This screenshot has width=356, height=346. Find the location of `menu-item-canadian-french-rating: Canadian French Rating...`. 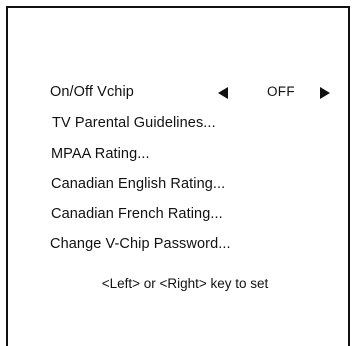

menu-item-canadian-french-rating: Canadian French Rating... is located at coordinates (137, 214).